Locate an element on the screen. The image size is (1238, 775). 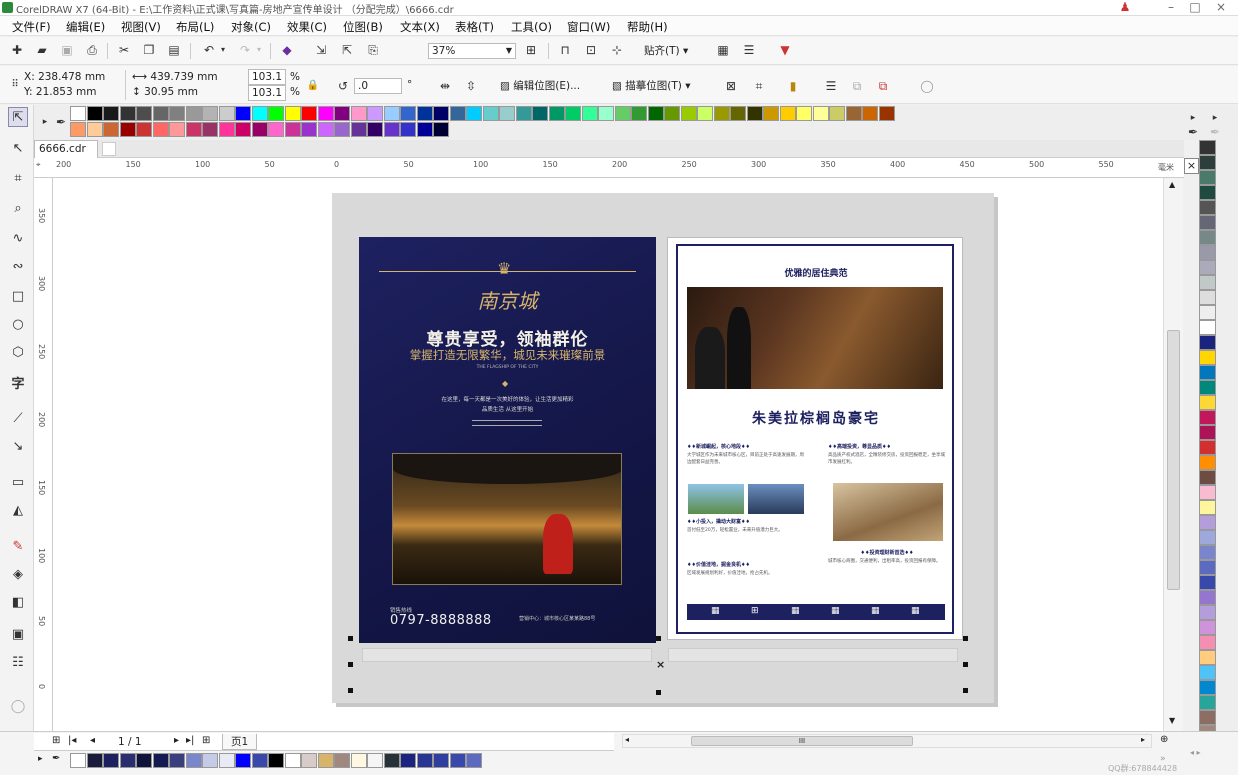
horizontal-scrollbar: ◂ III ▸ is located at coordinates (887, 741).